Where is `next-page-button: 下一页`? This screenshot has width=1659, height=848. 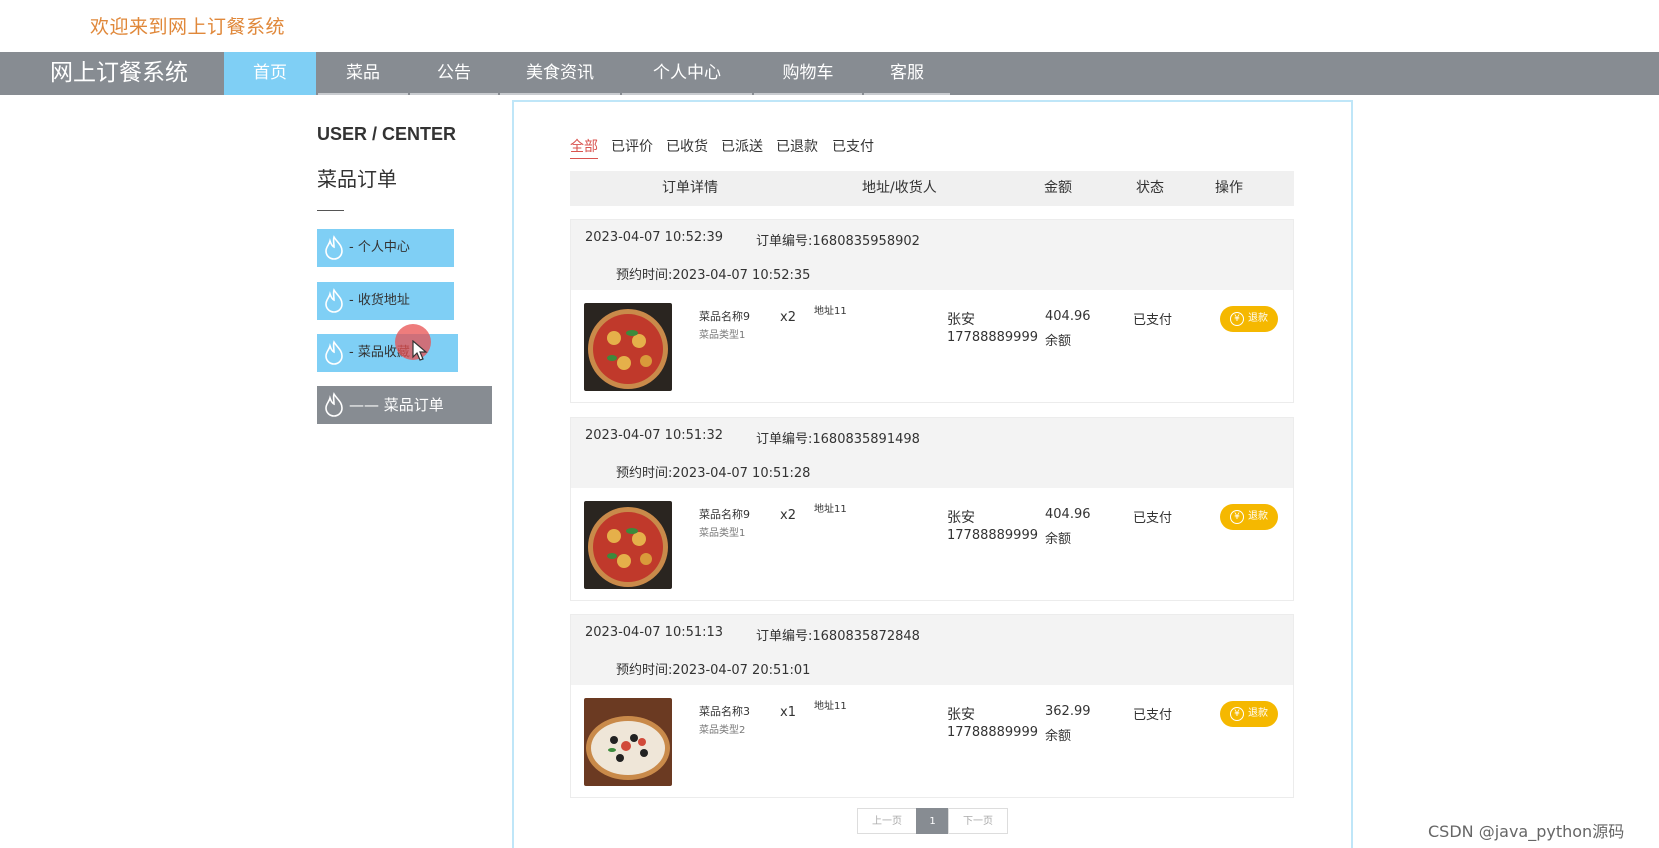 next-page-button: 下一页 is located at coordinates (978, 821).